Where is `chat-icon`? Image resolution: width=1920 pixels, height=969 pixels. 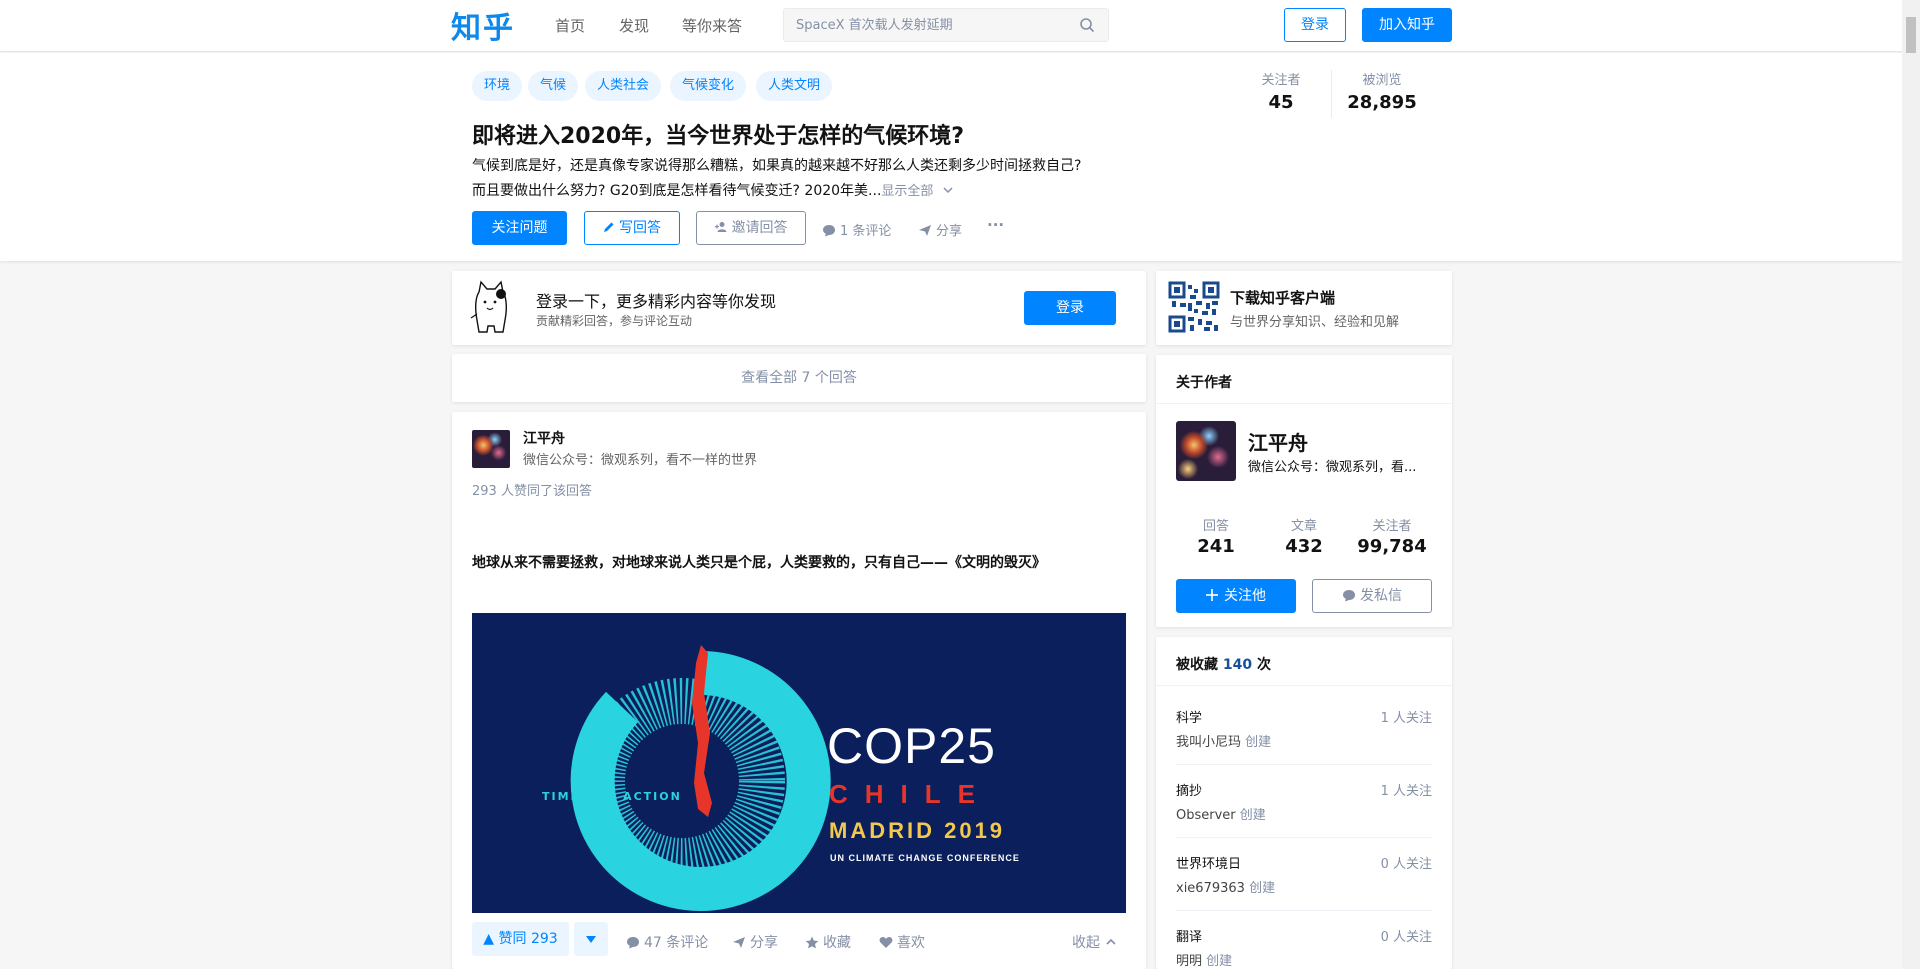
chat-icon is located at coordinates (1349, 596).